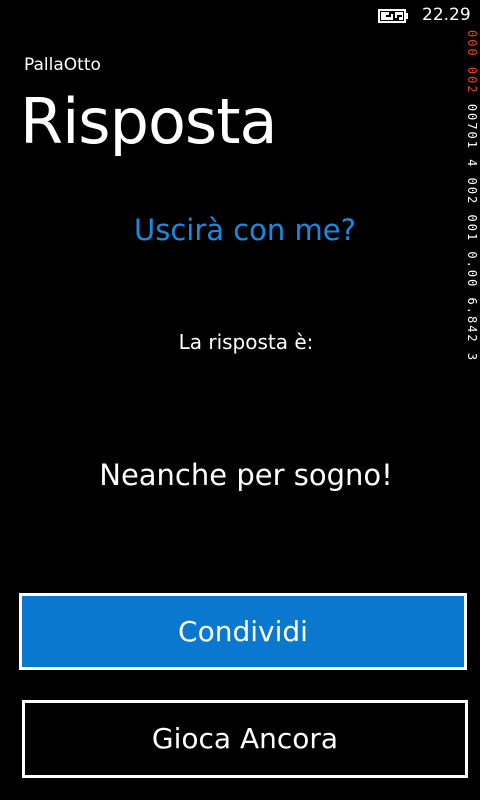 The image size is (480, 800). What do you see at coordinates (148, 121) in the screenshot?
I see `page-title: Risposta` at bounding box center [148, 121].